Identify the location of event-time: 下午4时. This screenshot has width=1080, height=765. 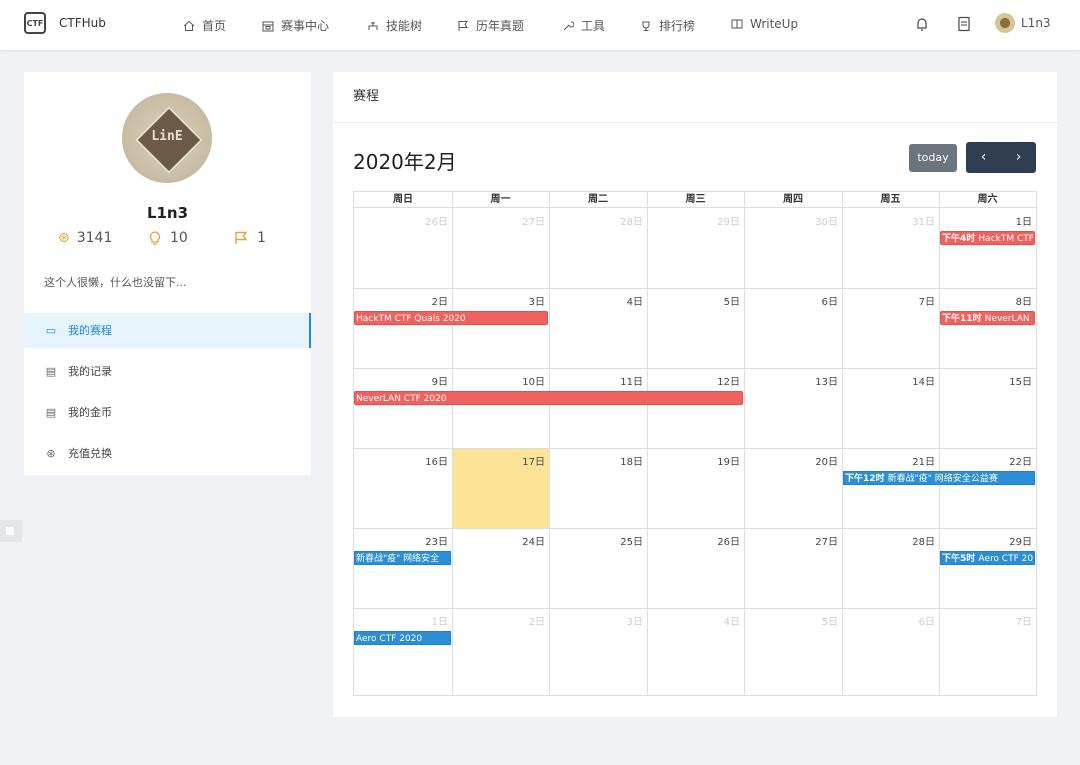
(960, 239).